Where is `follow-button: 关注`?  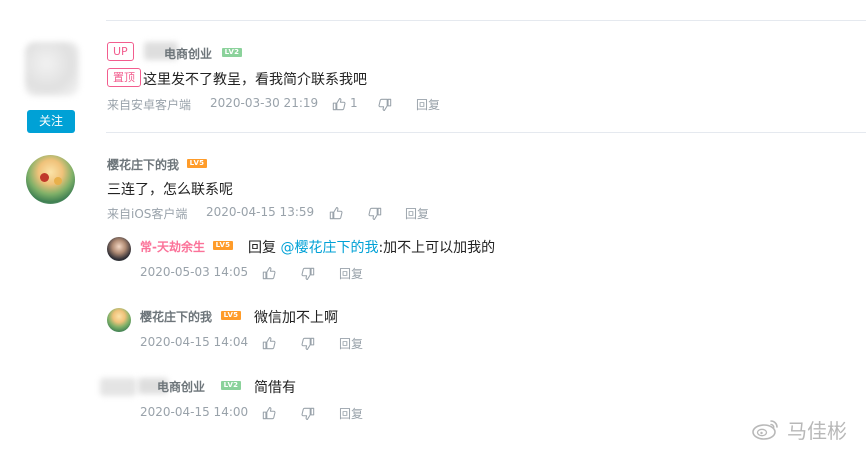
follow-button: 关注 is located at coordinates (51, 121).